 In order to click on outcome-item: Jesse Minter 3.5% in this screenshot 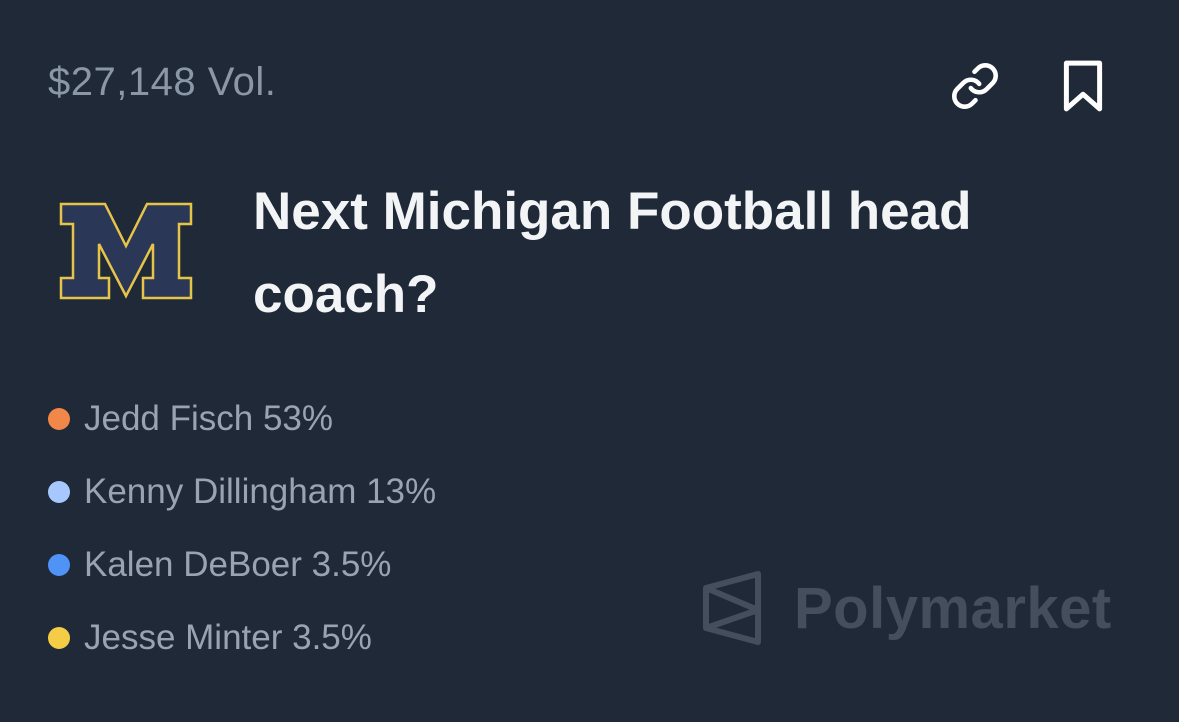, I will do `click(242, 637)`.